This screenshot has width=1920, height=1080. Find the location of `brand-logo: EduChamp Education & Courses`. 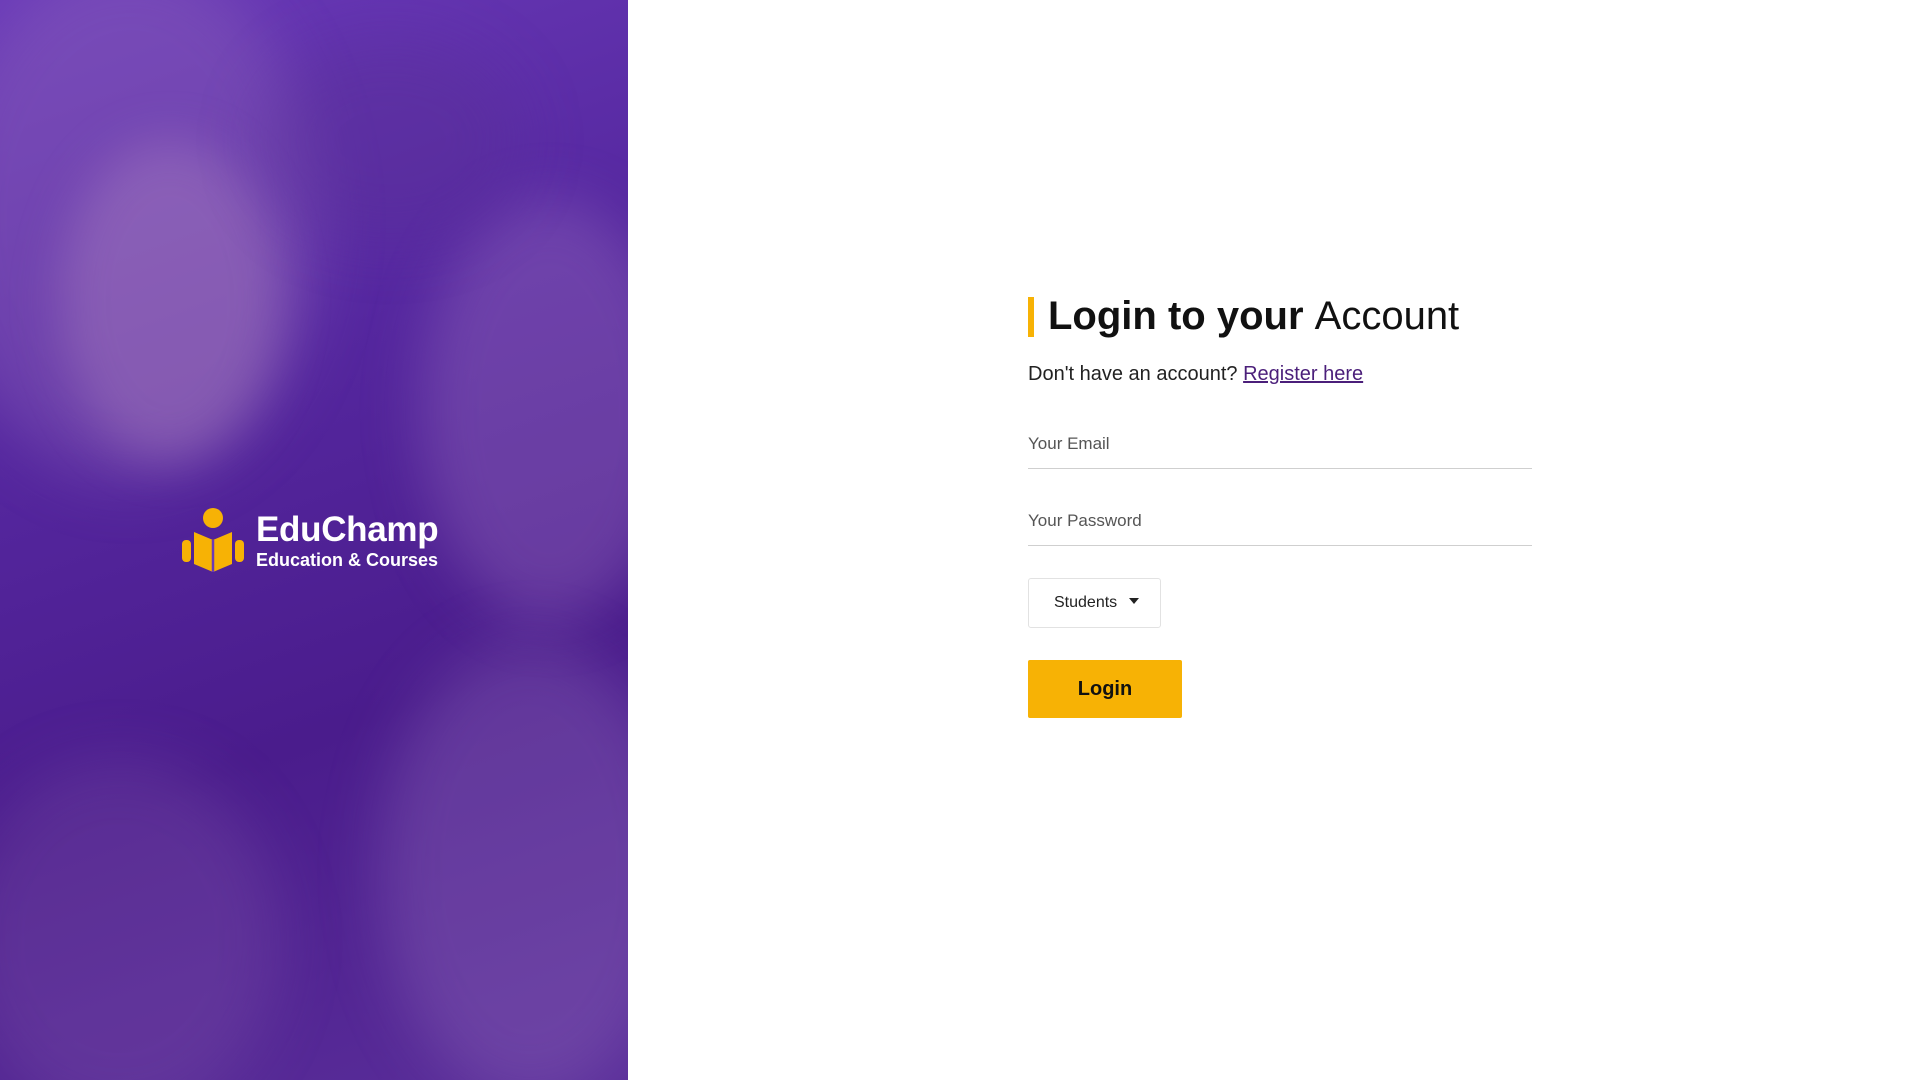

brand-logo: EduChamp Education & Courses is located at coordinates (309, 540).